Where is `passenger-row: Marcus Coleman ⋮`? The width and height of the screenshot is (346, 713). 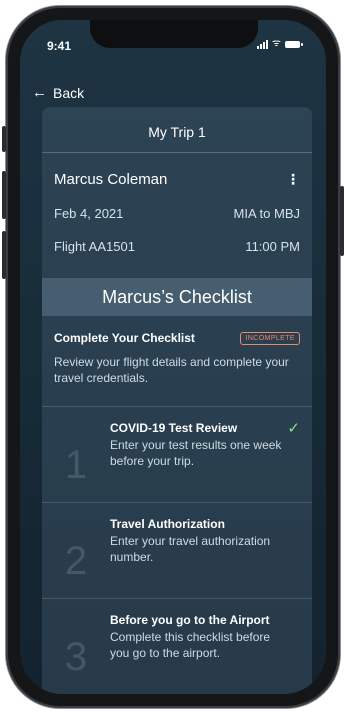
passenger-row: Marcus Coleman ⋮ is located at coordinates (177, 179).